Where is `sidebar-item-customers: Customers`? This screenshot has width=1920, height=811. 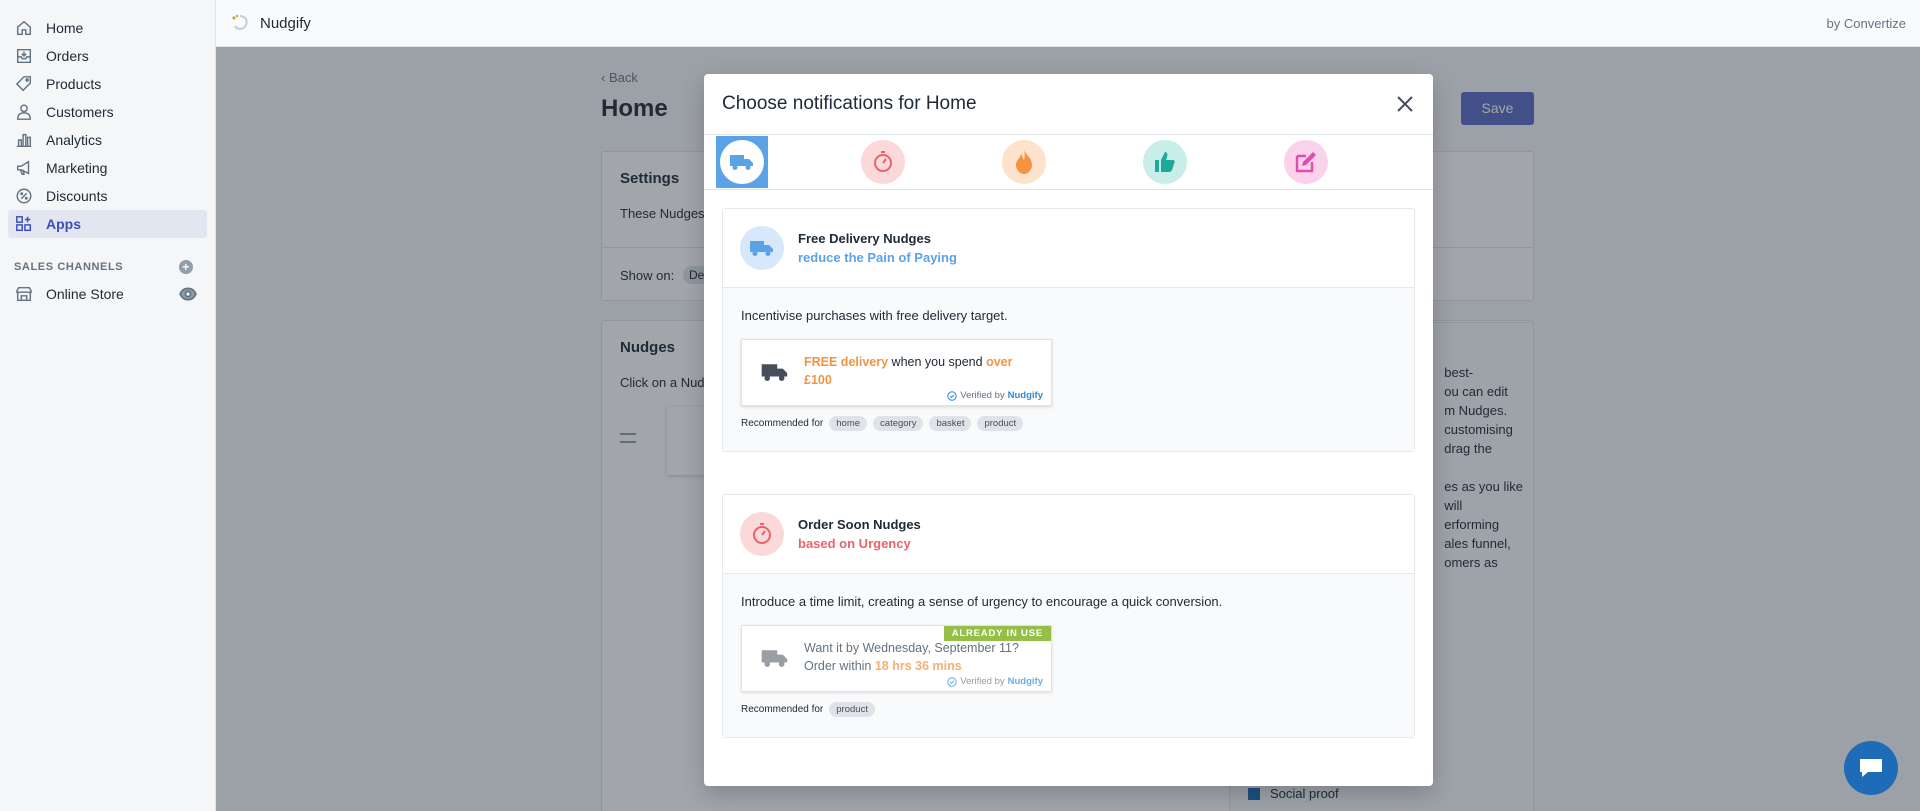
sidebar-item-customers: Customers is located at coordinates (107, 112).